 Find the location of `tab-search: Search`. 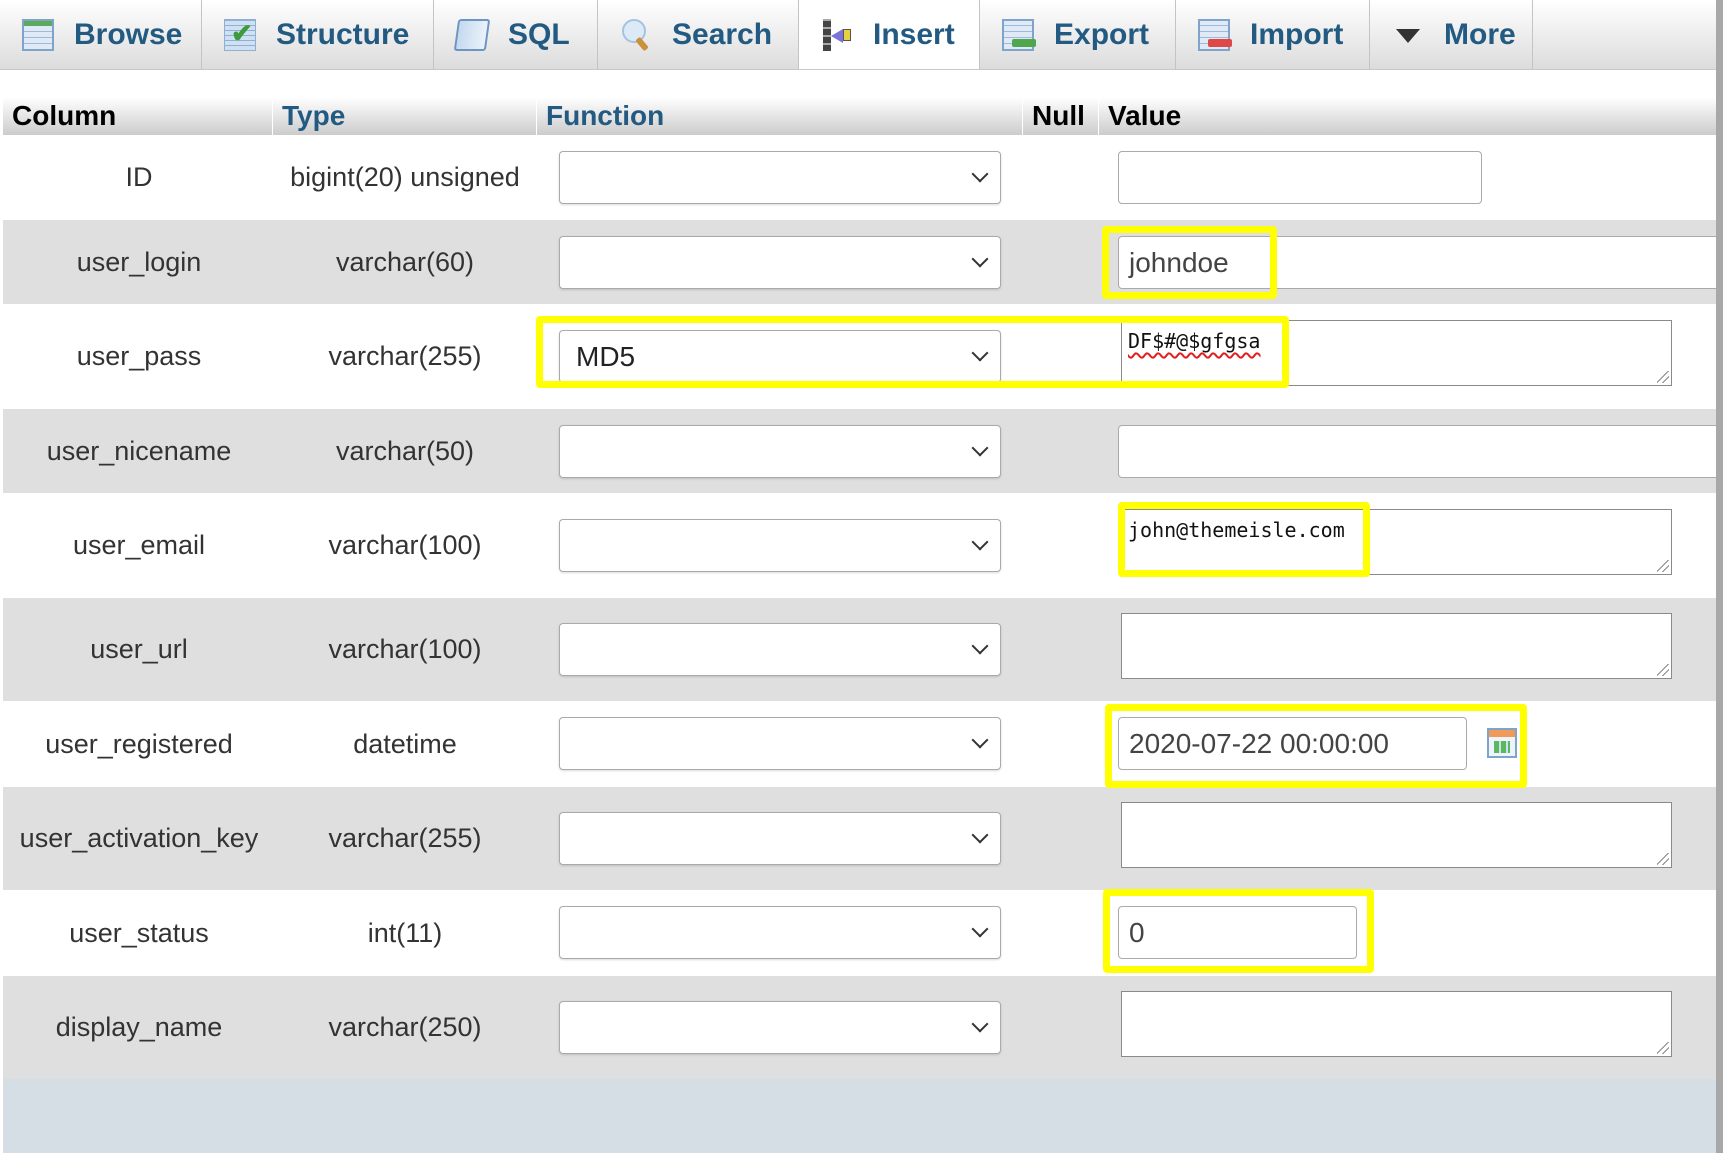

tab-search: Search is located at coordinates (698, 35).